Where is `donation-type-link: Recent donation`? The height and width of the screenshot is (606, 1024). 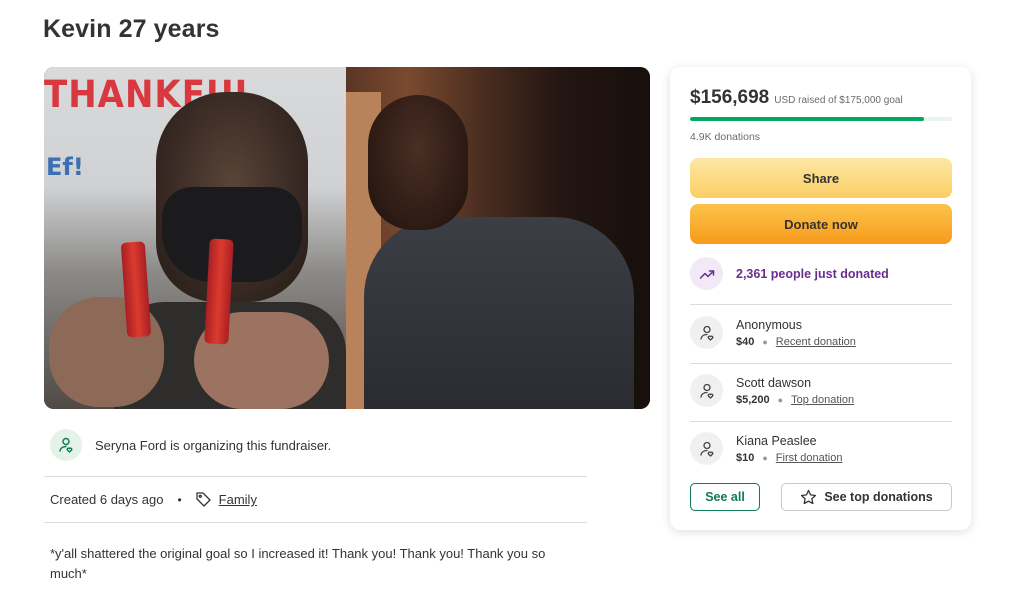 donation-type-link: Recent donation is located at coordinates (816, 342).